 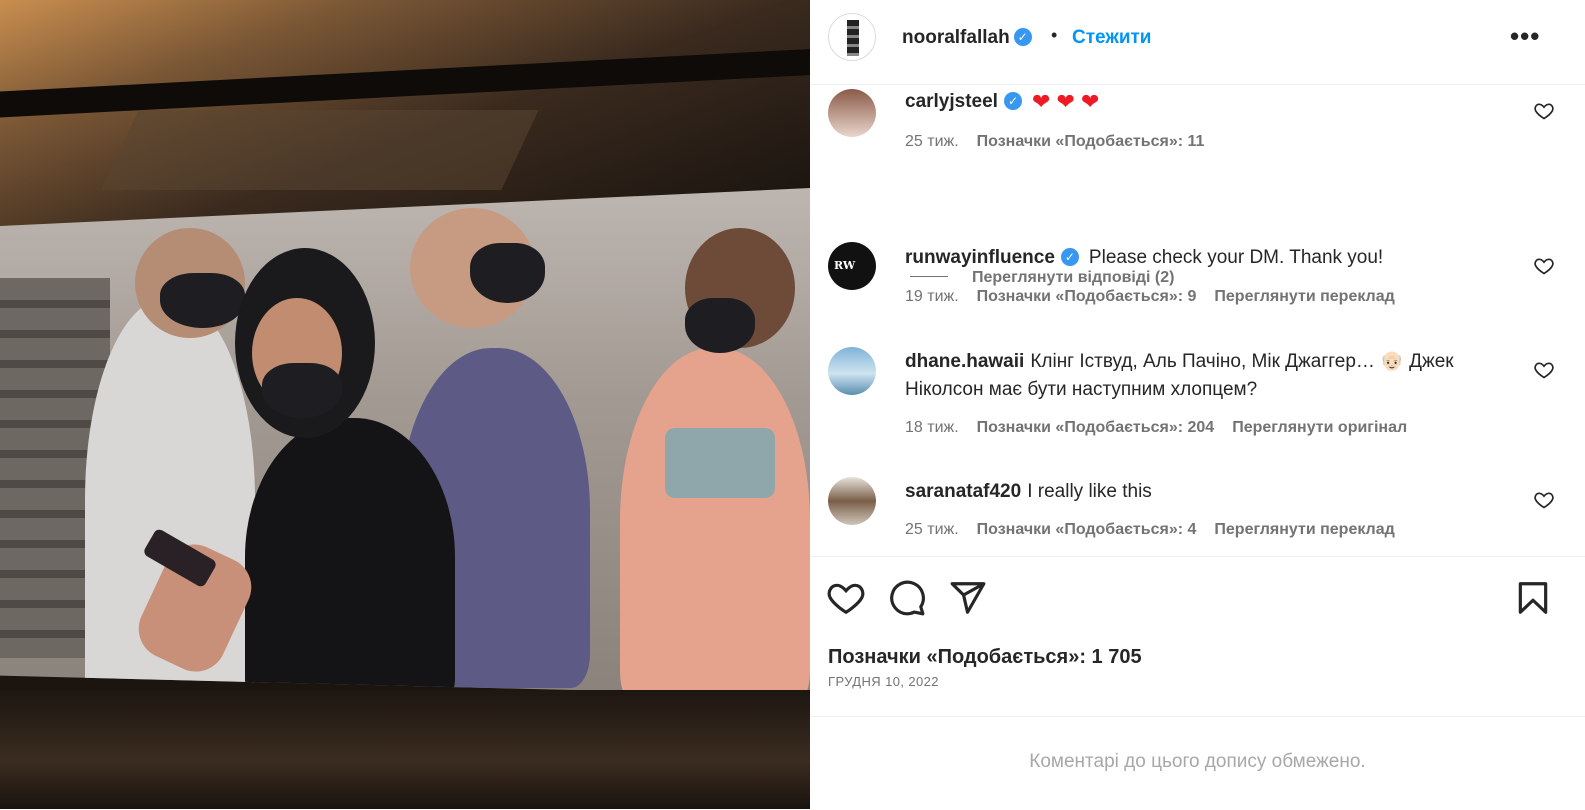 I want to click on author-username: nooralfallah, so click(x=956, y=37).